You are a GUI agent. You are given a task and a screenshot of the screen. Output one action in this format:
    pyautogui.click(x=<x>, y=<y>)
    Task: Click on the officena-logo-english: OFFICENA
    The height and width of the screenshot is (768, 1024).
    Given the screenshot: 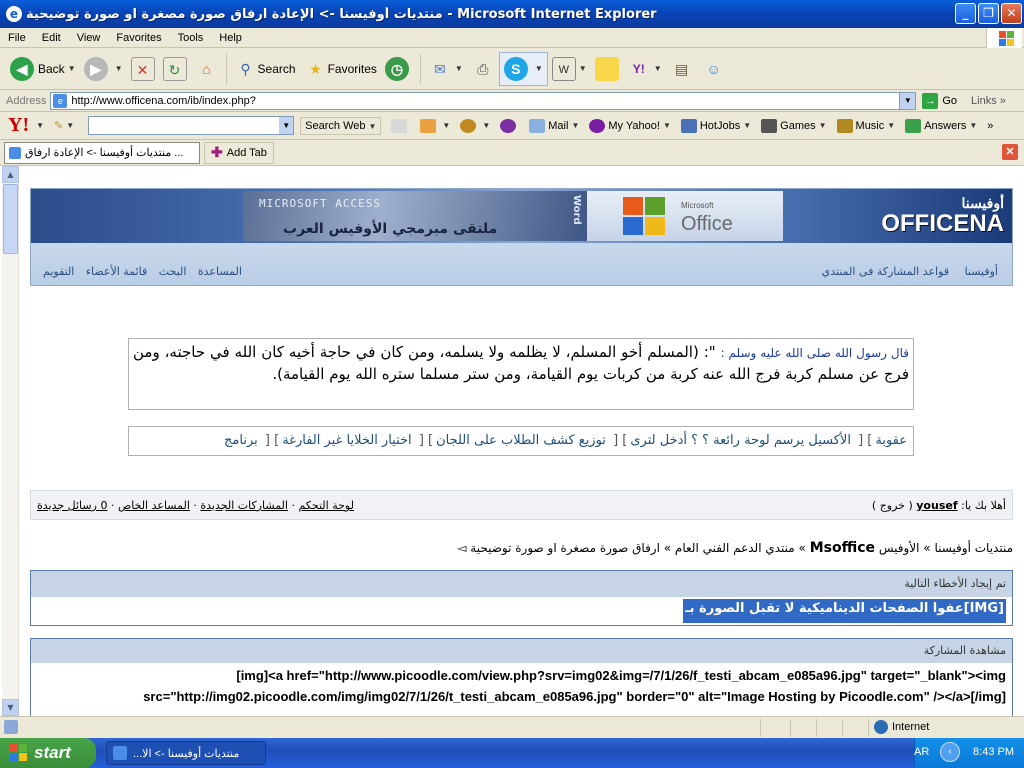 What is the action you would take?
    pyautogui.click(x=942, y=223)
    